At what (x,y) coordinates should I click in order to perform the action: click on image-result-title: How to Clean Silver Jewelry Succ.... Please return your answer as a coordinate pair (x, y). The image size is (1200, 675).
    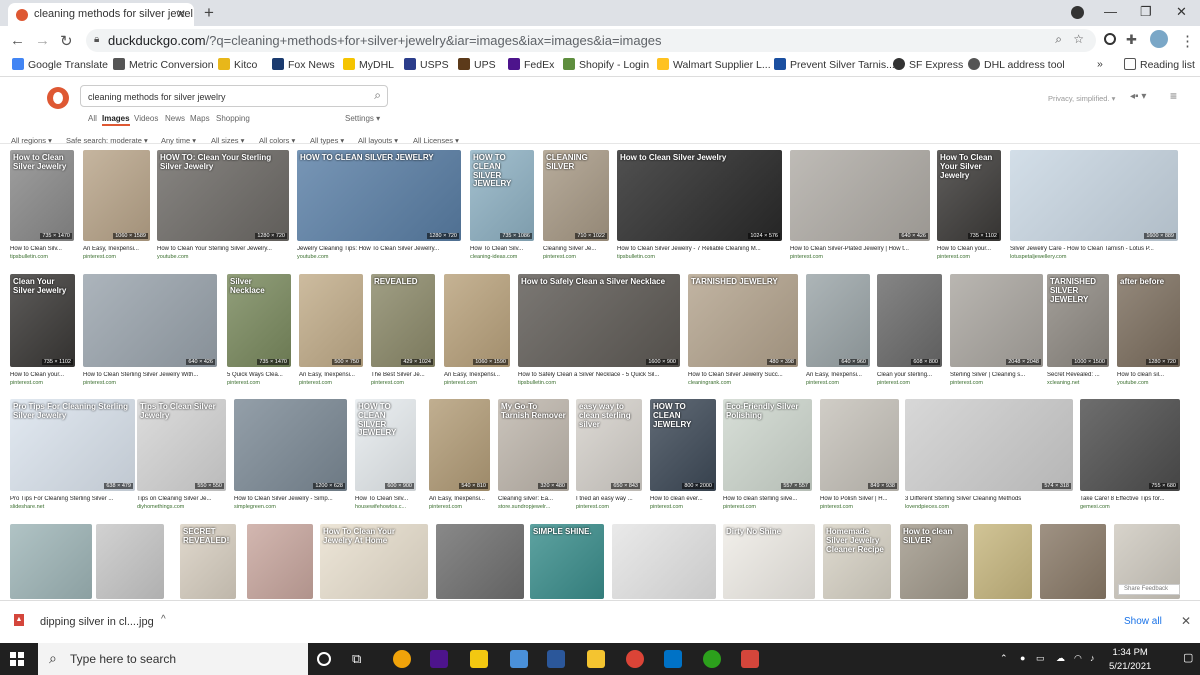
    Looking at the image, I should click on (743, 375).